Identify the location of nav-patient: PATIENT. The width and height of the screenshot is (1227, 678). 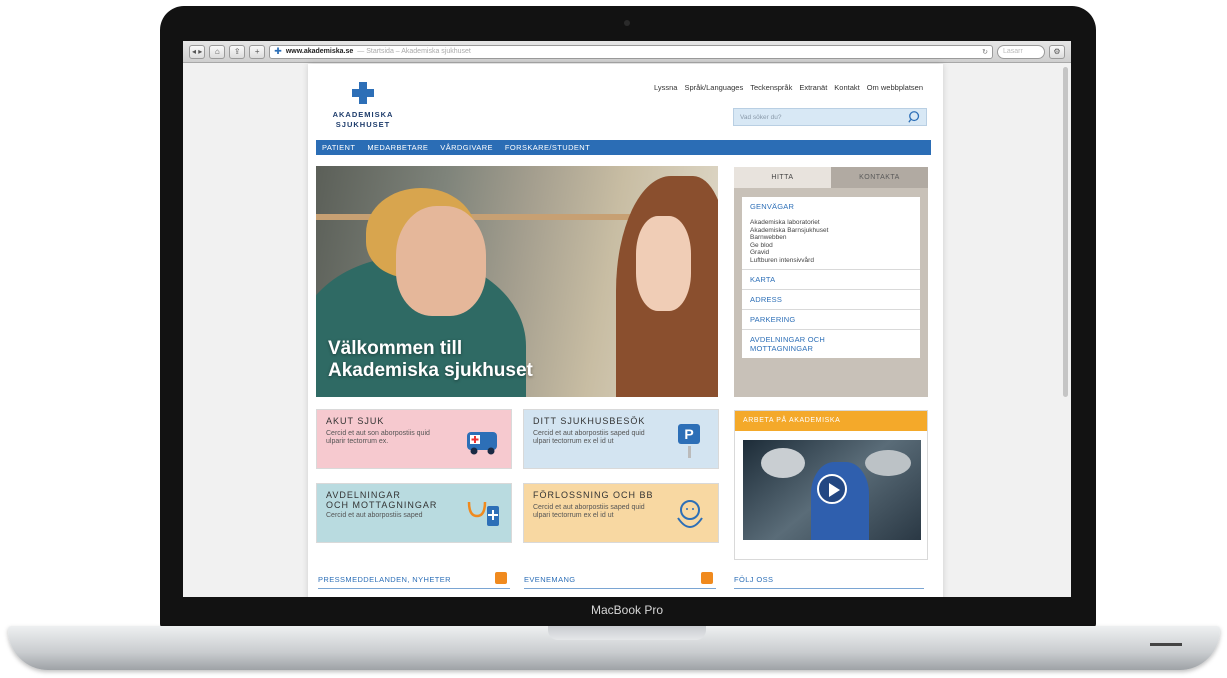
(338, 147).